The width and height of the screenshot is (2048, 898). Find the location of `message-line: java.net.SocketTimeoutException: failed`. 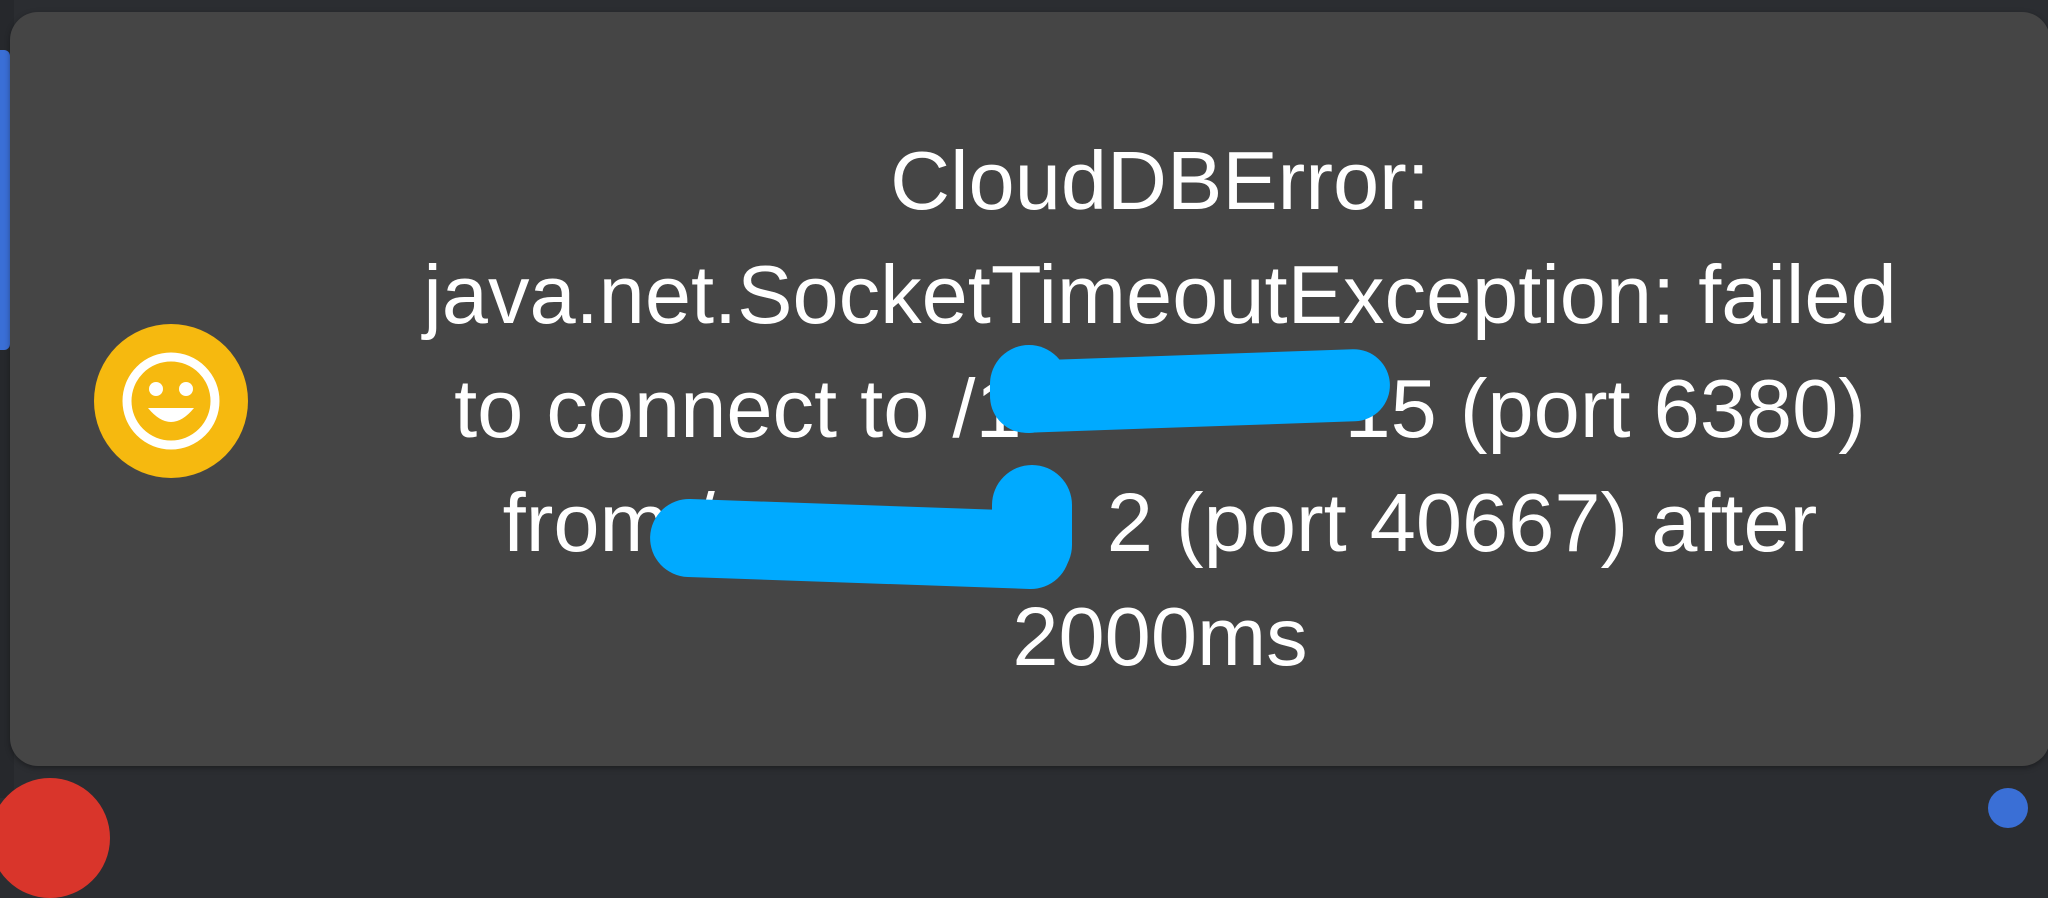

message-line: java.net.SocketTimeoutException: failed is located at coordinates (1160, 294).